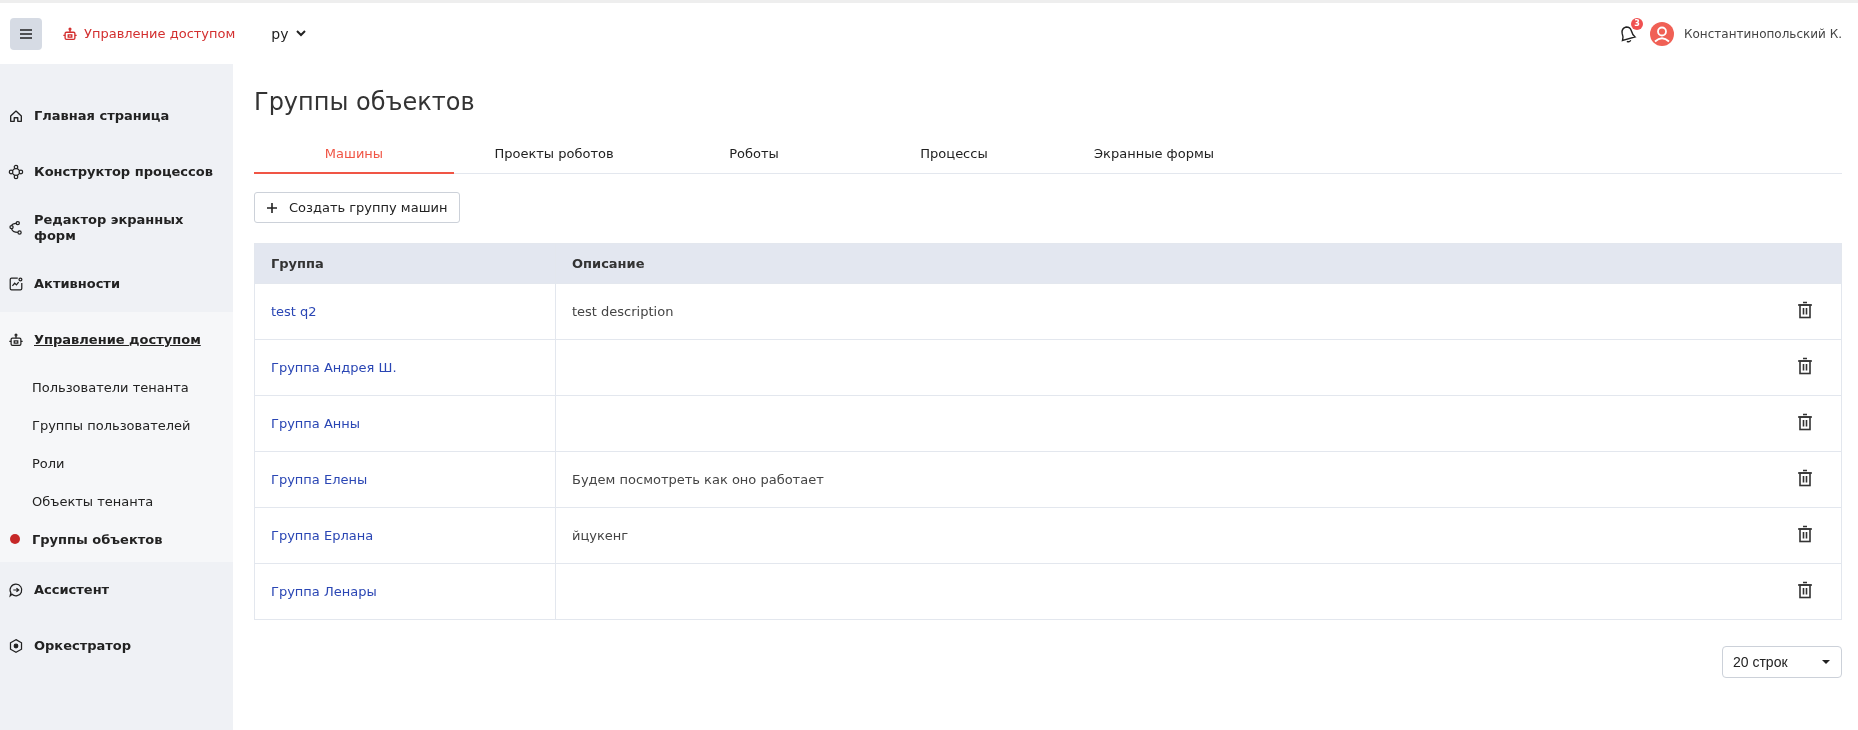  I want to click on menu-icon, so click(26, 33).